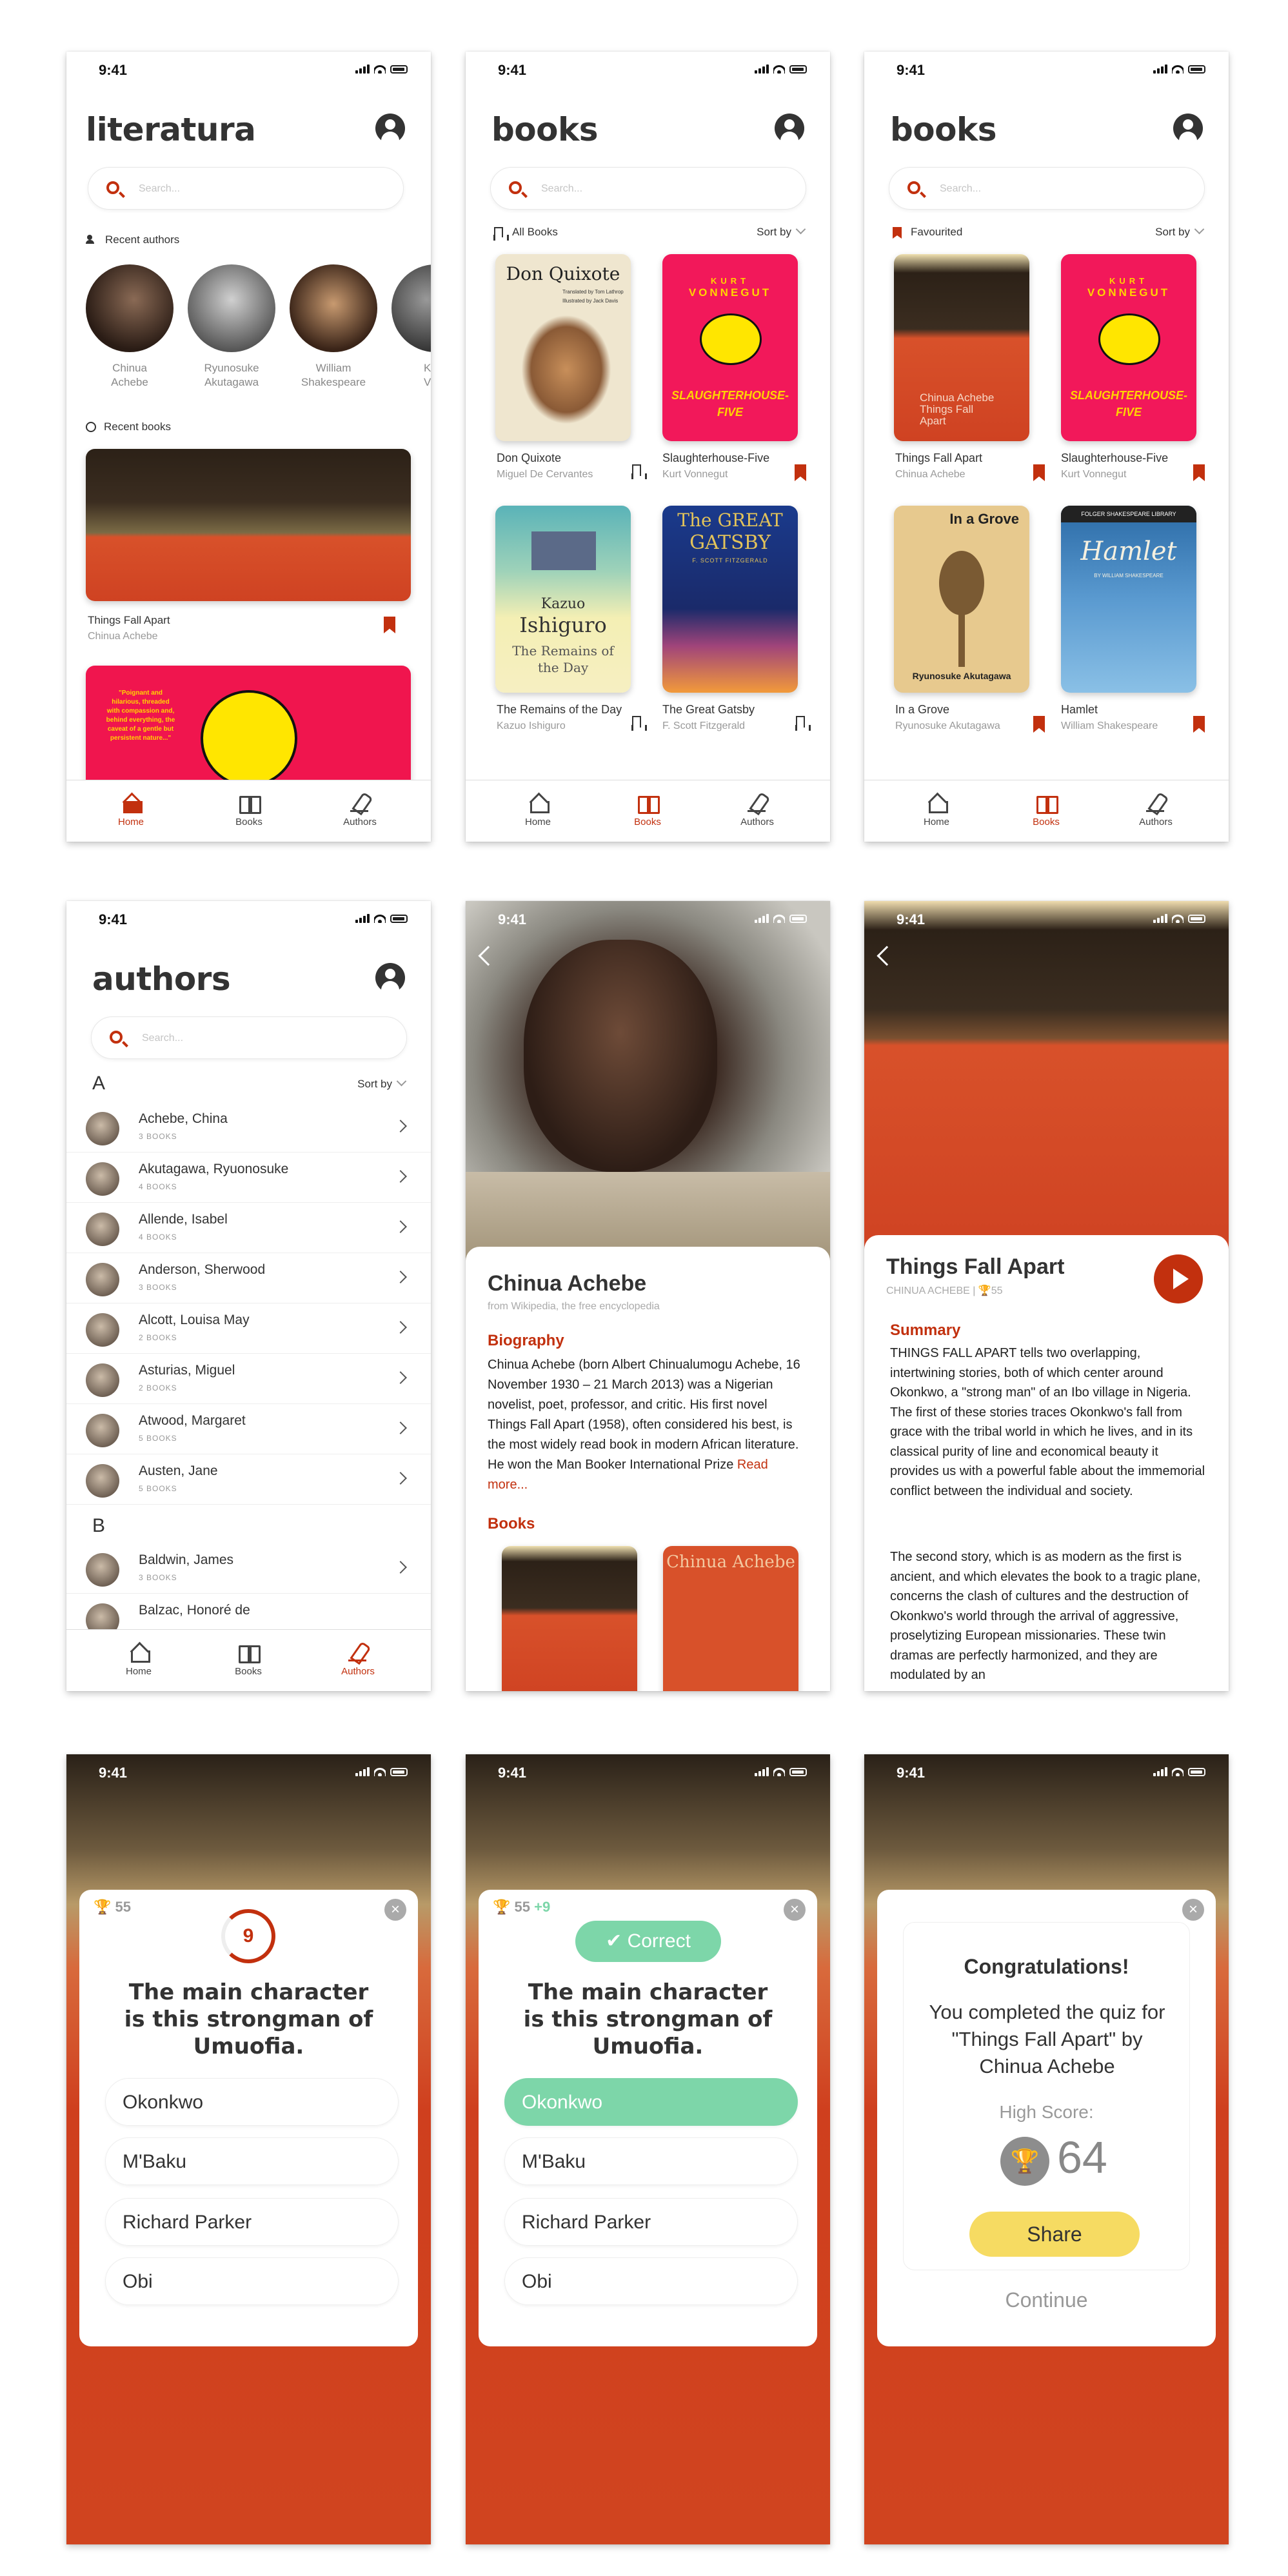 This screenshot has height=2576, width=1288. What do you see at coordinates (1129, 576) in the screenshot?
I see `cover-text: BY WILLIAM SHAKESPEARE` at bounding box center [1129, 576].